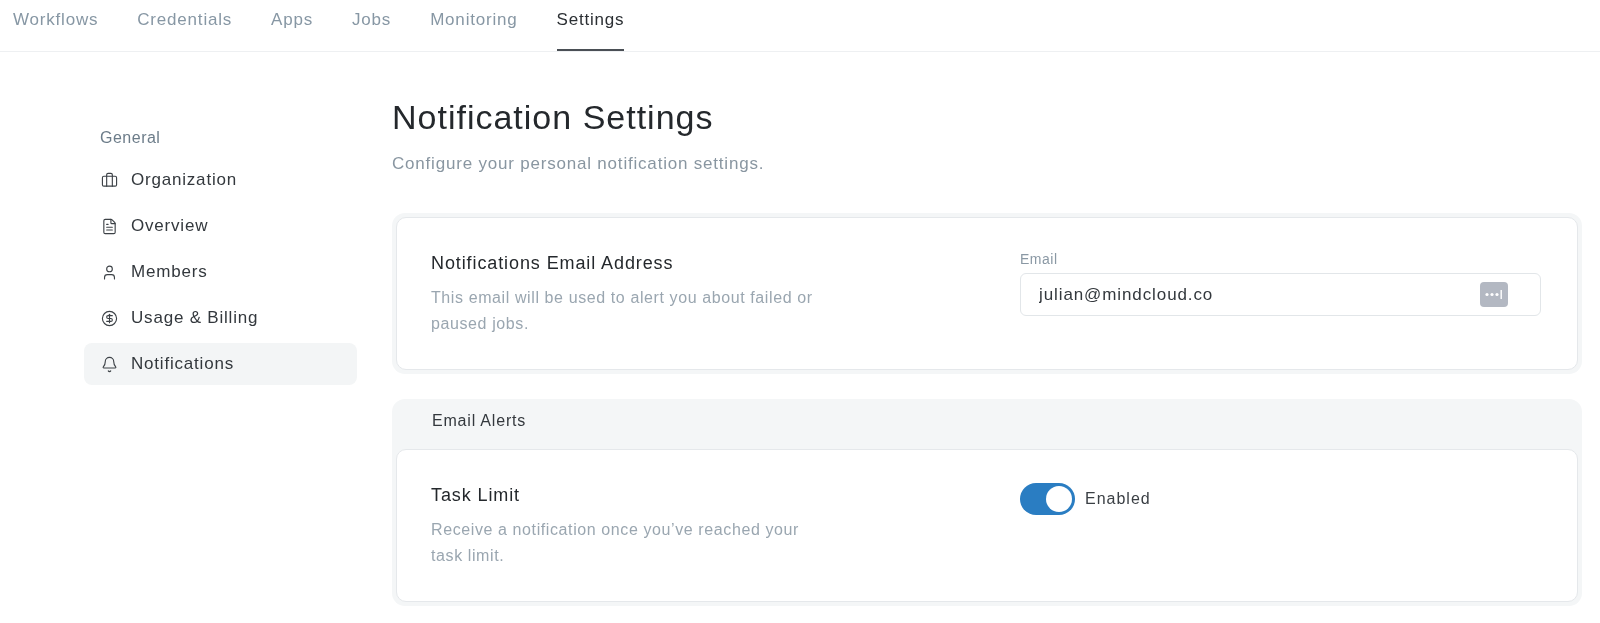 The height and width of the screenshot is (623, 1600). Describe the element at coordinates (220, 318) in the screenshot. I see `sidebar-item: Usage & Billing` at that location.